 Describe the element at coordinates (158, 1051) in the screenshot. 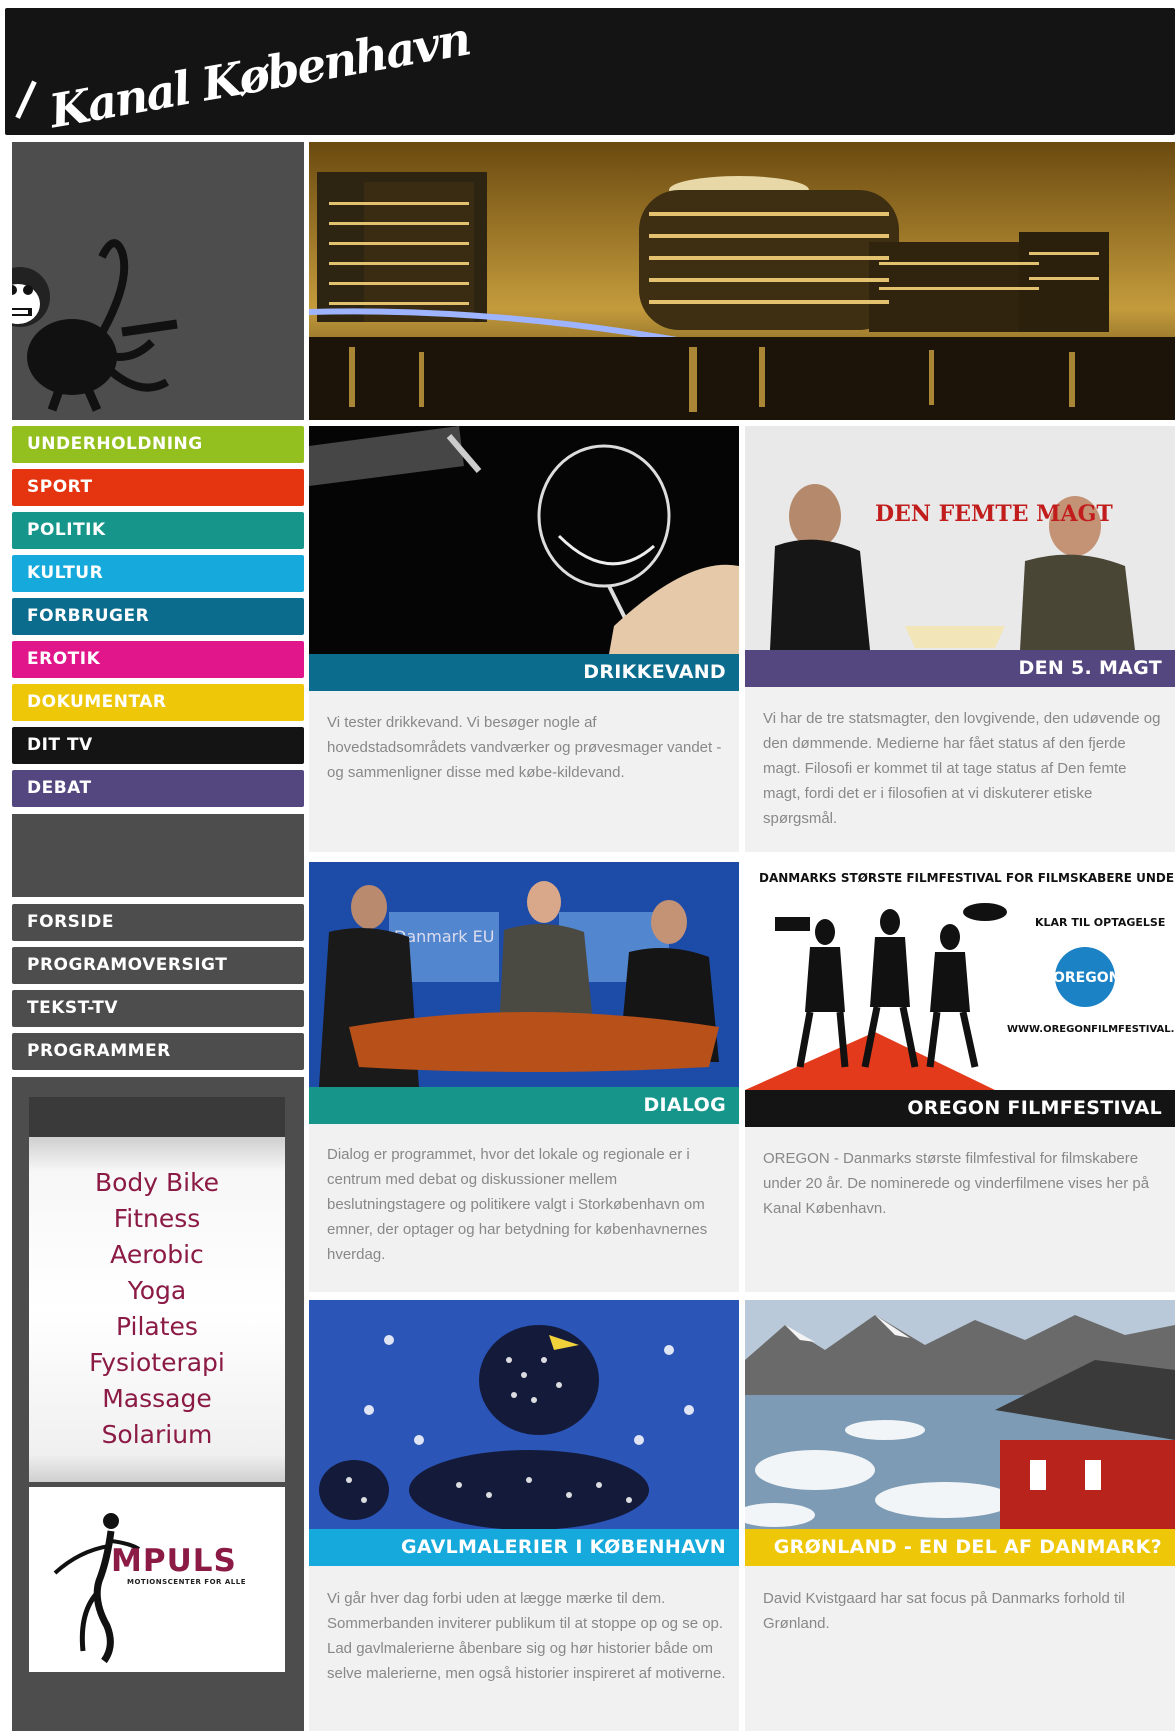

I see `nav-item-programmer: PROGRAMMER` at that location.